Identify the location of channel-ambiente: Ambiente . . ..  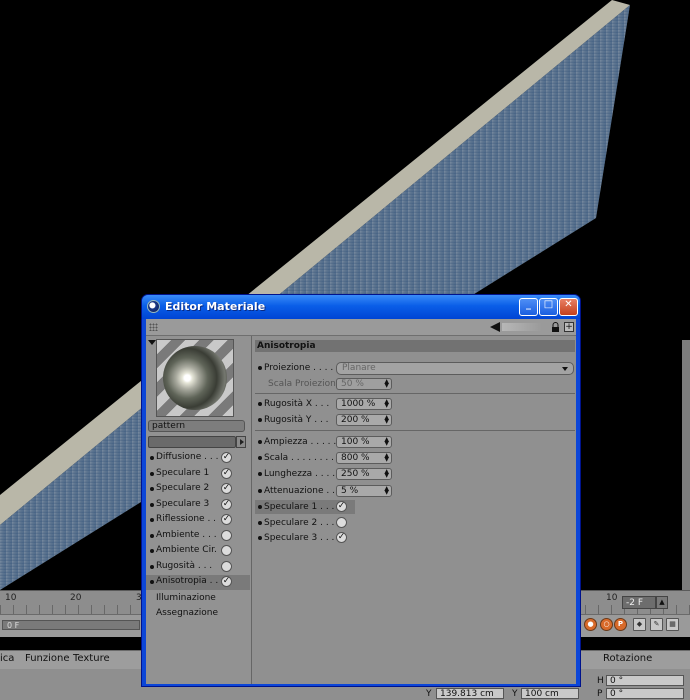
(198, 536).